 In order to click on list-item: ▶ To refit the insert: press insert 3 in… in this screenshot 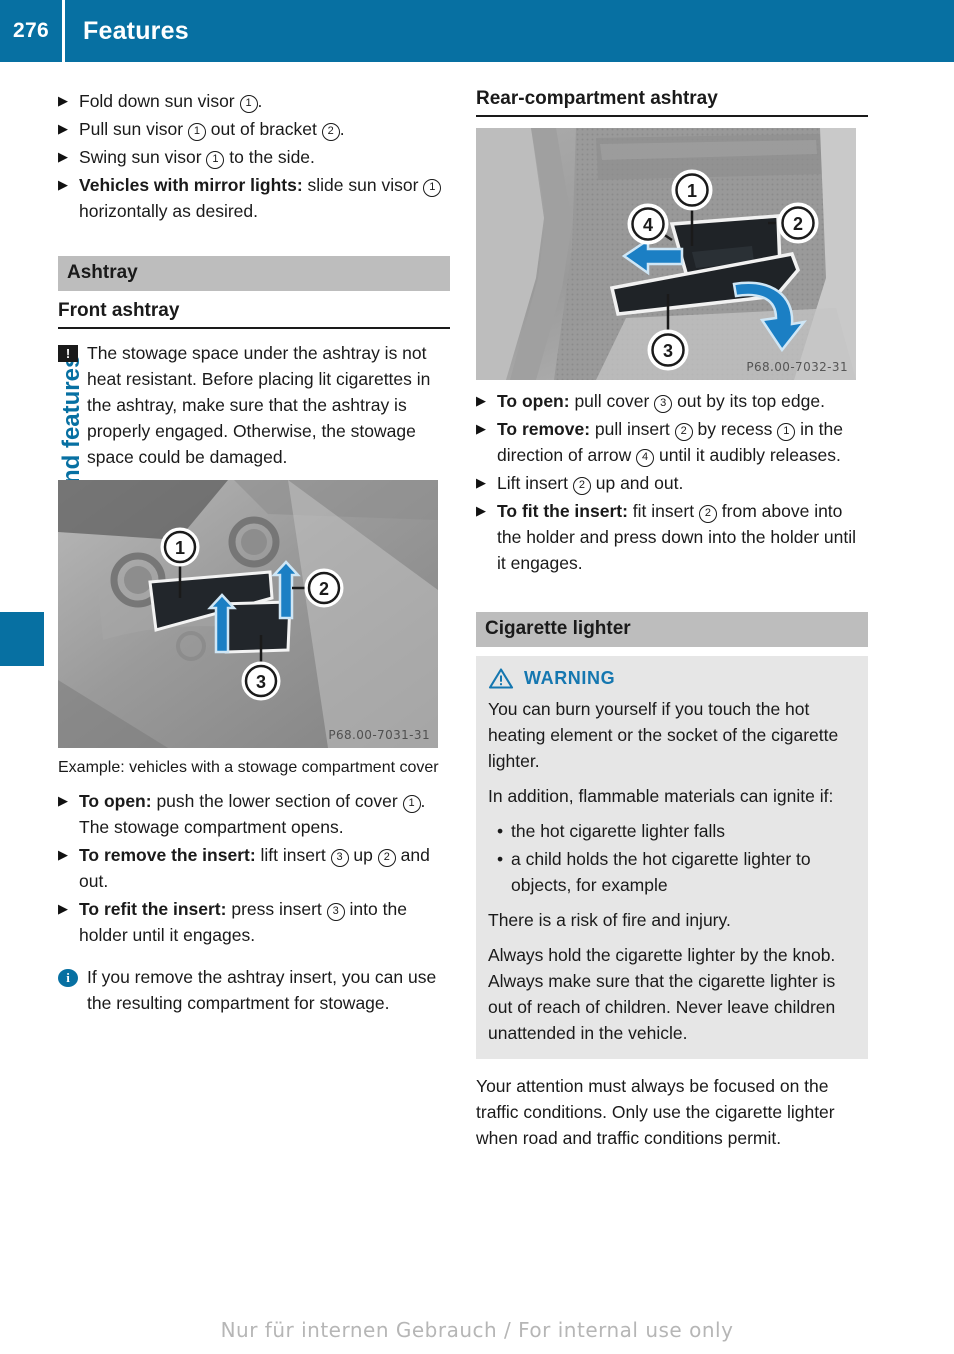, I will do `click(254, 922)`.